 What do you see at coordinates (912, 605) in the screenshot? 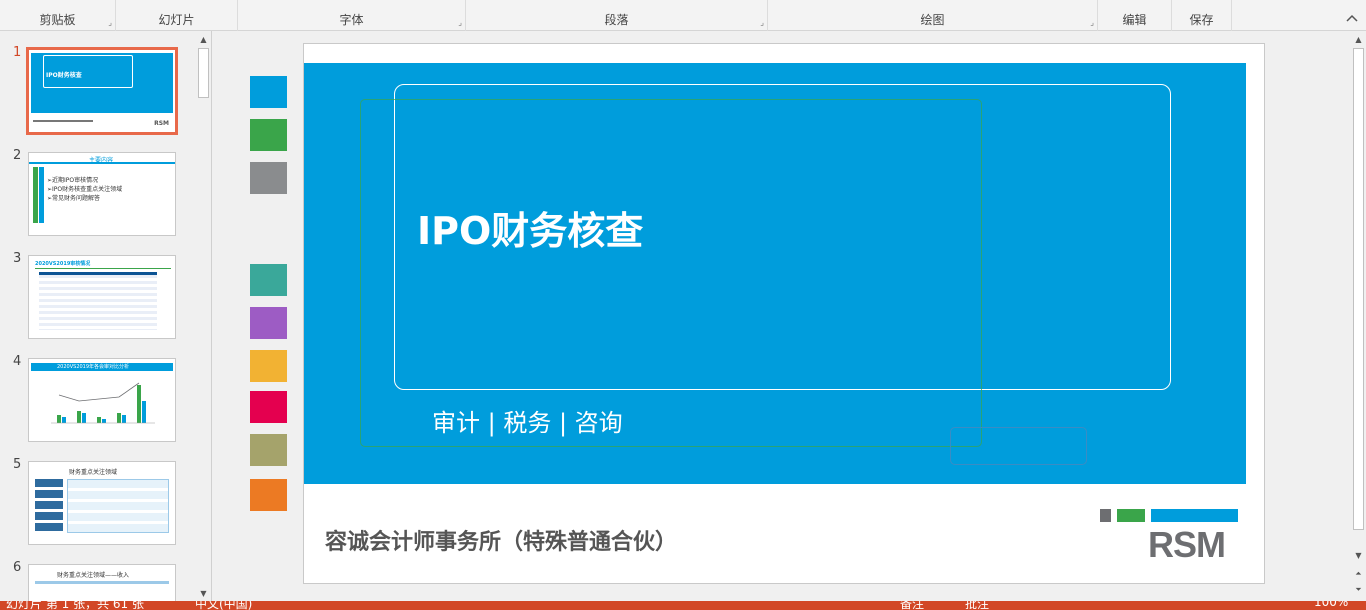
I see `notes-button: 备注` at bounding box center [912, 605].